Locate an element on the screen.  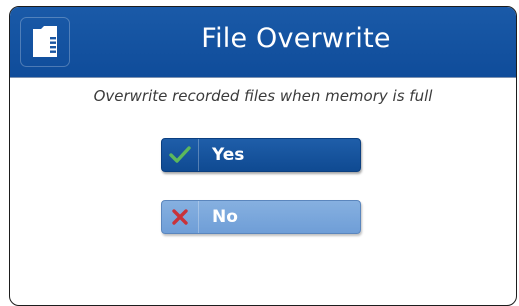
check-icon is located at coordinates (180, 155).